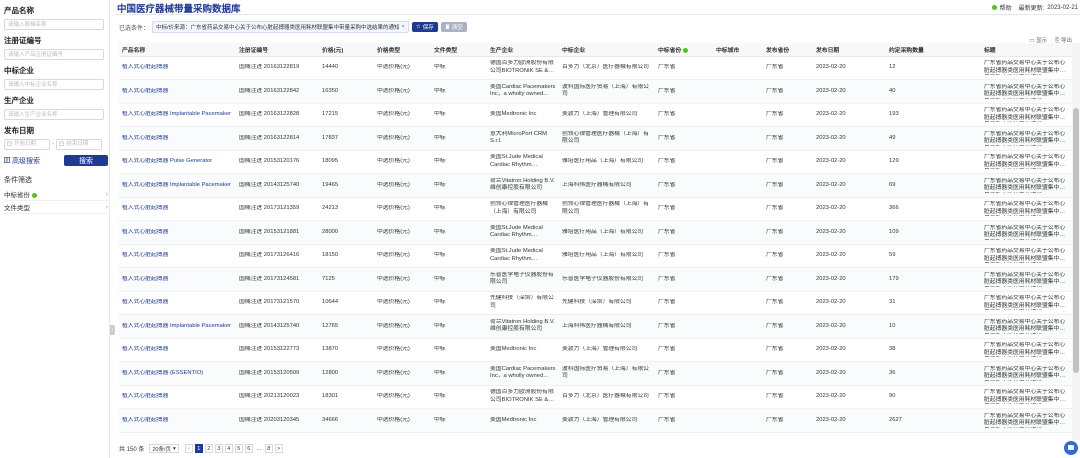 Image resolution: width=1080 pixels, height=458 pixels. Describe the element at coordinates (277, 115) in the screenshot. I see `cell-registration-no: 国械注进 20163122828` at that location.